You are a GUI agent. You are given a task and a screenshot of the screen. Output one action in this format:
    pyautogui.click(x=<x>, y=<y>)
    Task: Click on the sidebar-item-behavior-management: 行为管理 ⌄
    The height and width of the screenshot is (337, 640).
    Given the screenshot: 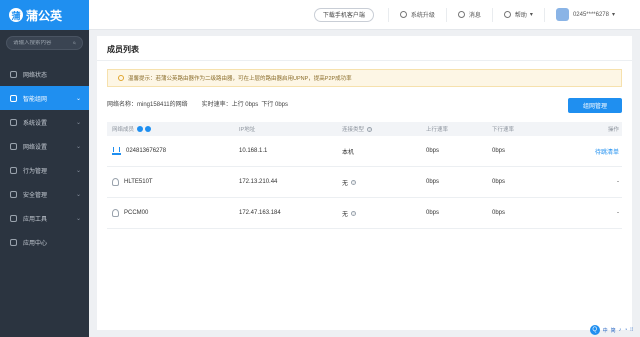 What is the action you would take?
    pyautogui.click(x=44, y=170)
    